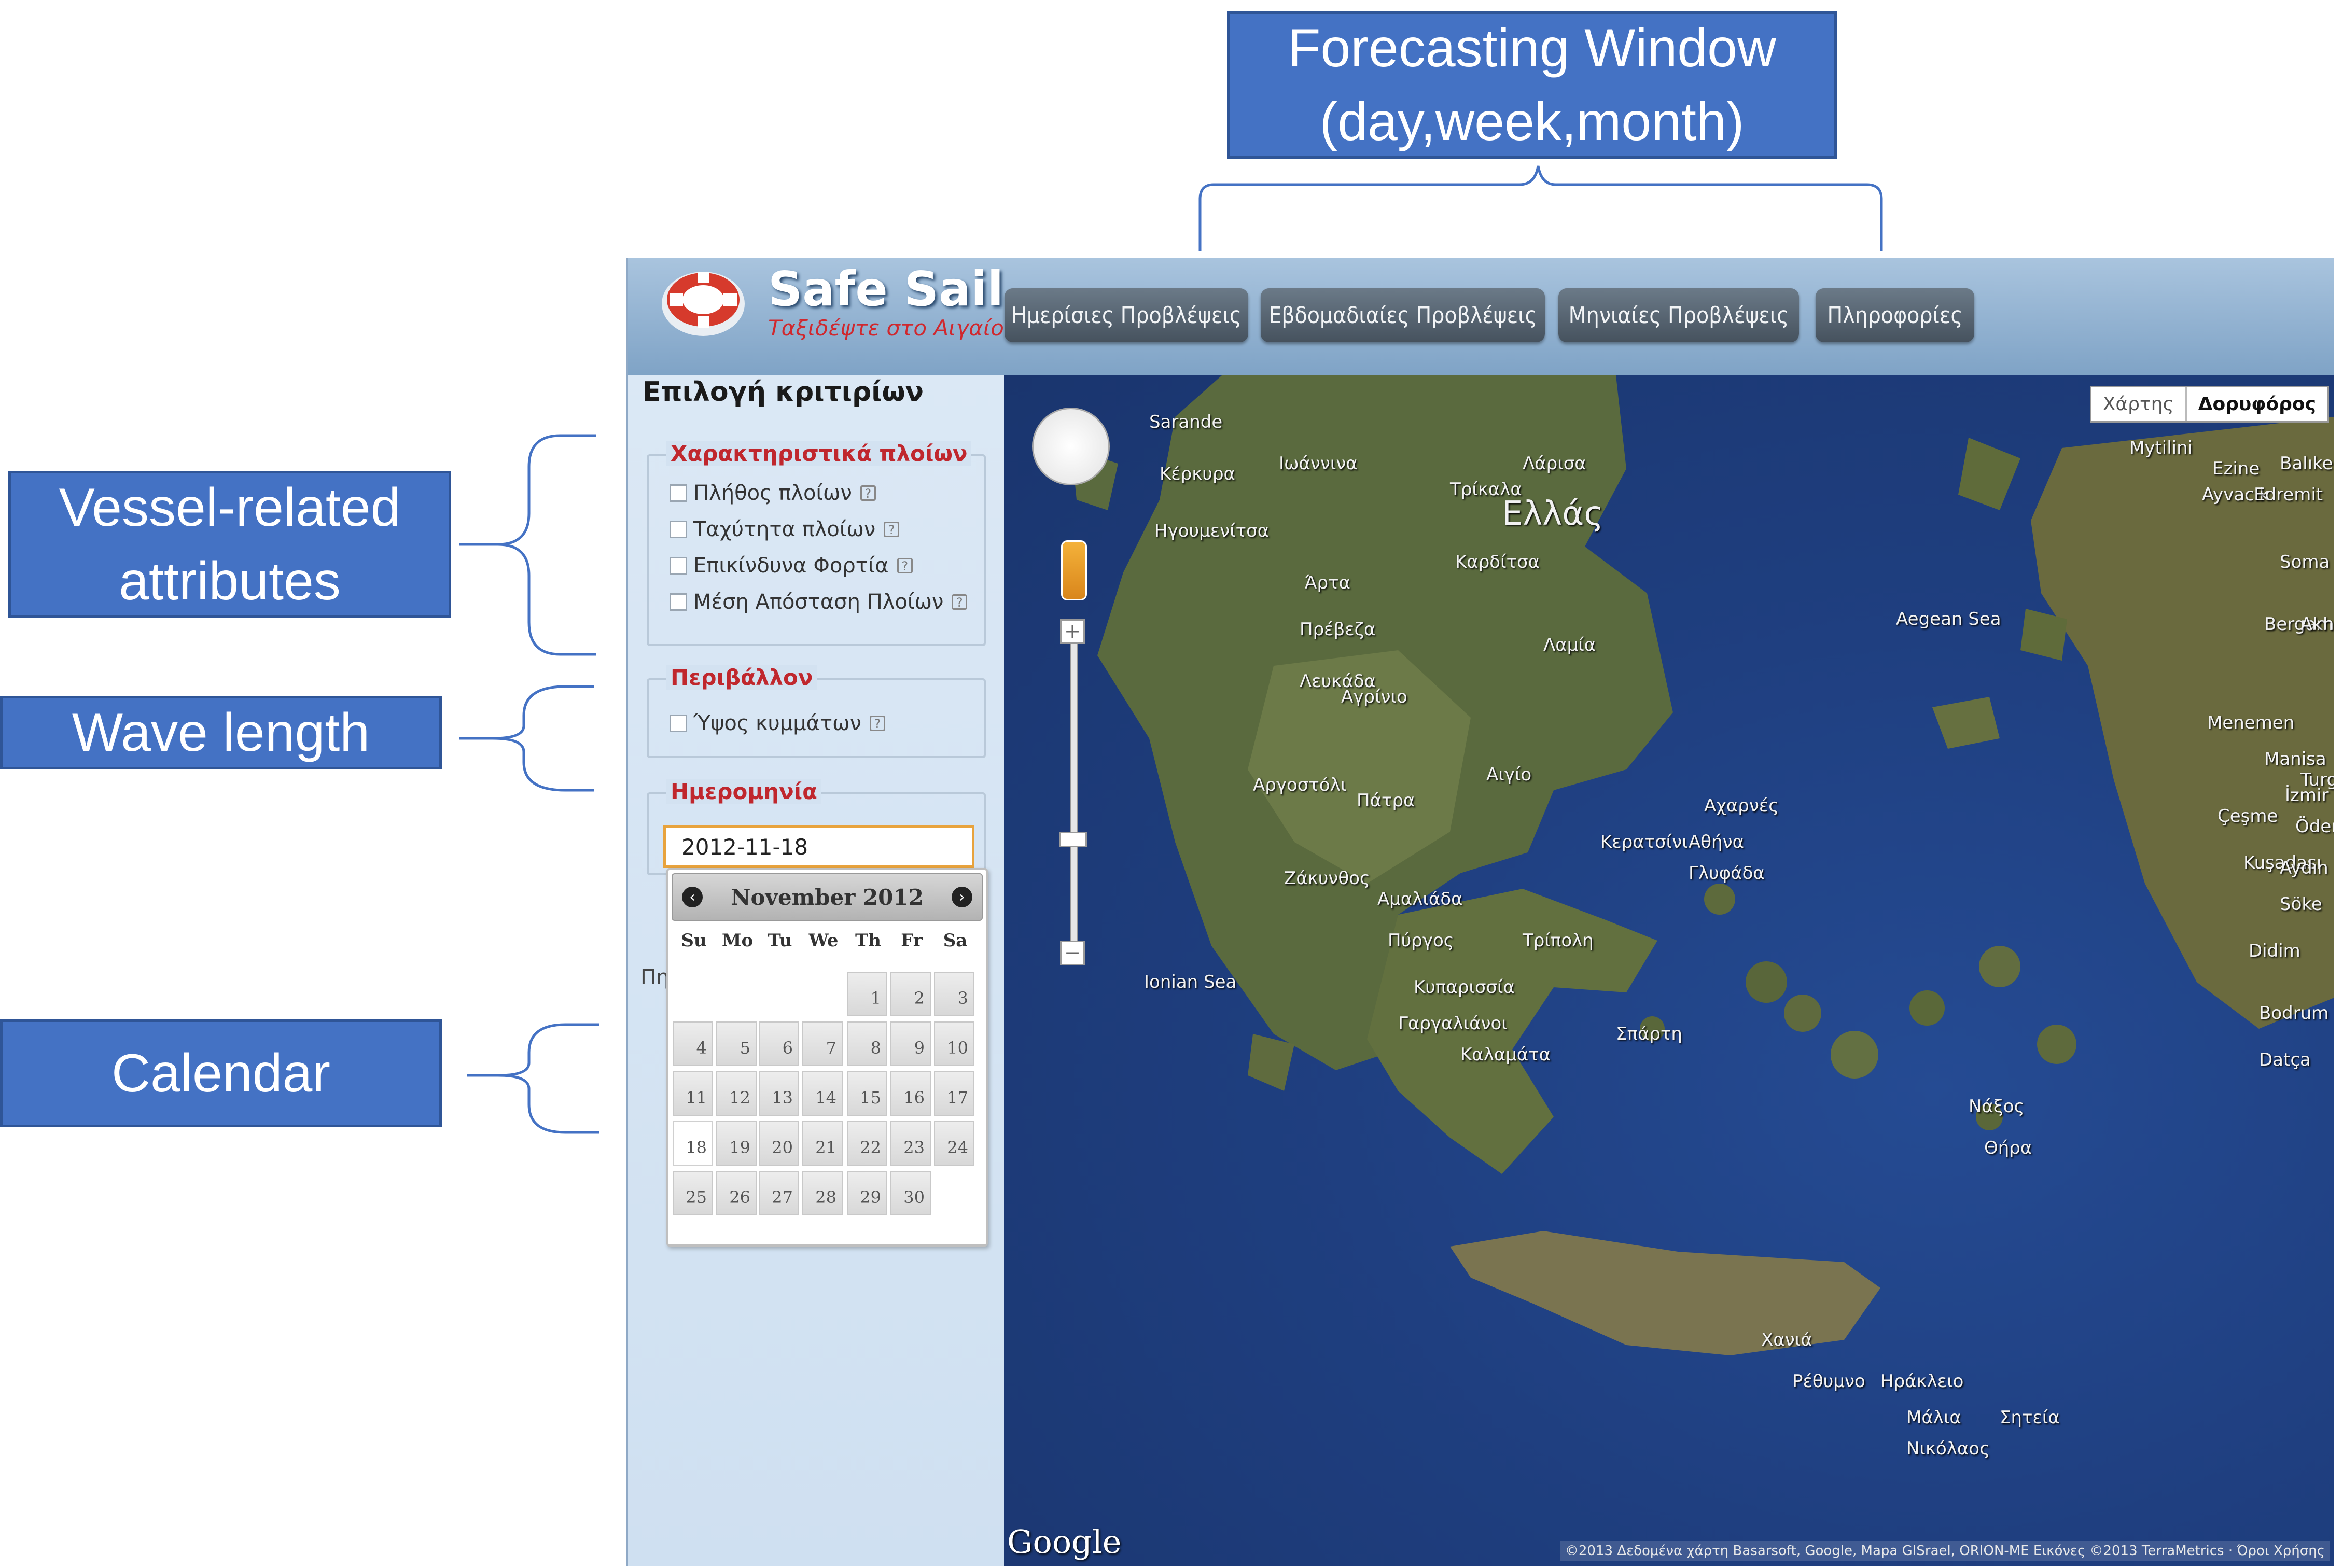  I want to click on lifebuoy-icon, so click(703, 304).